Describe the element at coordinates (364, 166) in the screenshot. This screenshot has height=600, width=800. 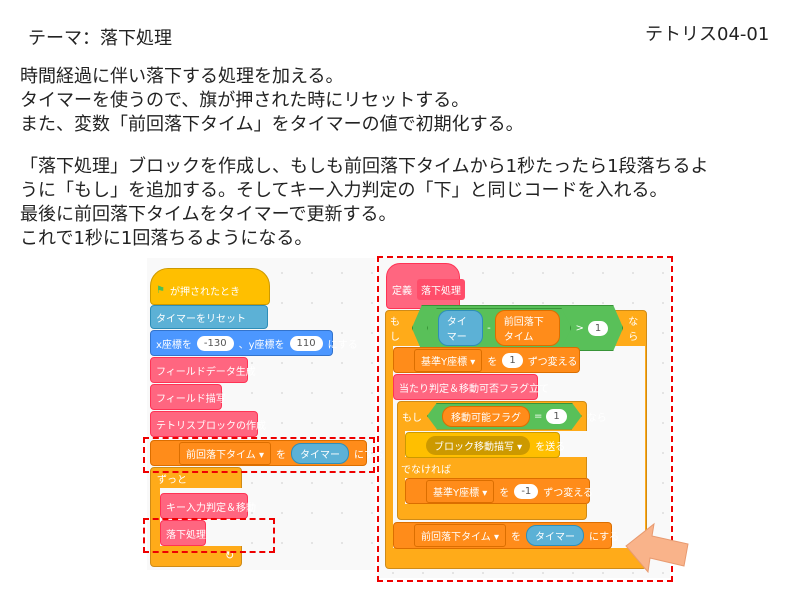
I see `body-line: 「落下処理」ブロックを作成し、もしも前回落下タイムから1秒たったら1段落ちるよ` at that location.